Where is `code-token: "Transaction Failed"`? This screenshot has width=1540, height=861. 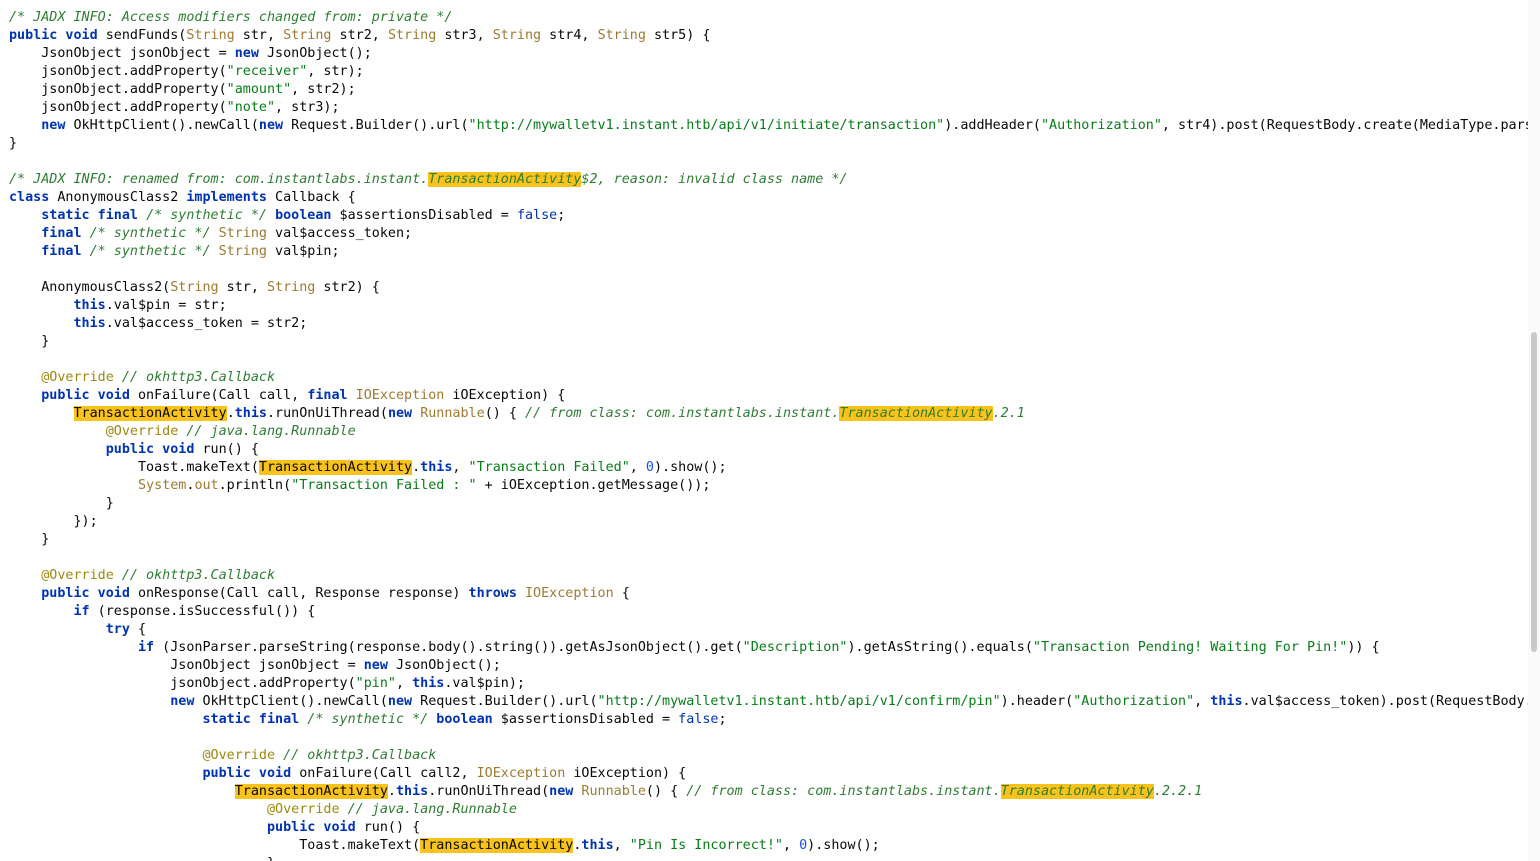 code-token: "Transaction Failed" is located at coordinates (549, 467).